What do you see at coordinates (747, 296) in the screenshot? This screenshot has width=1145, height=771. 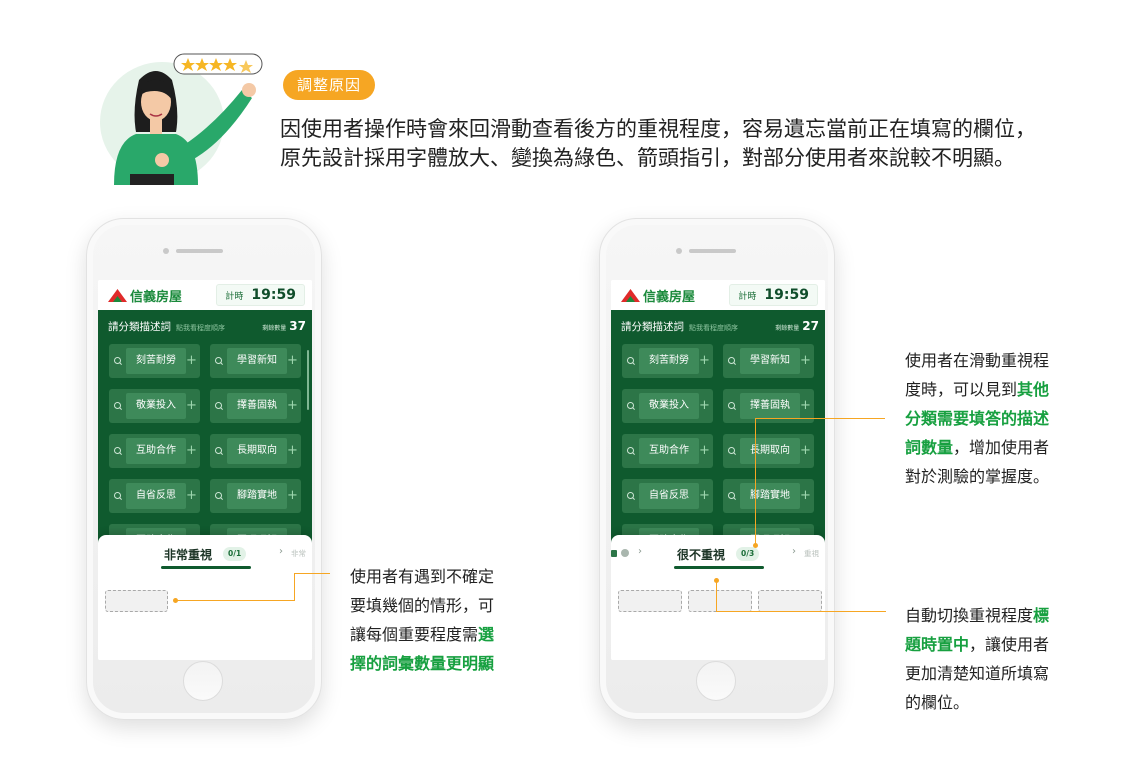 I see `timer-label: 計時` at bounding box center [747, 296].